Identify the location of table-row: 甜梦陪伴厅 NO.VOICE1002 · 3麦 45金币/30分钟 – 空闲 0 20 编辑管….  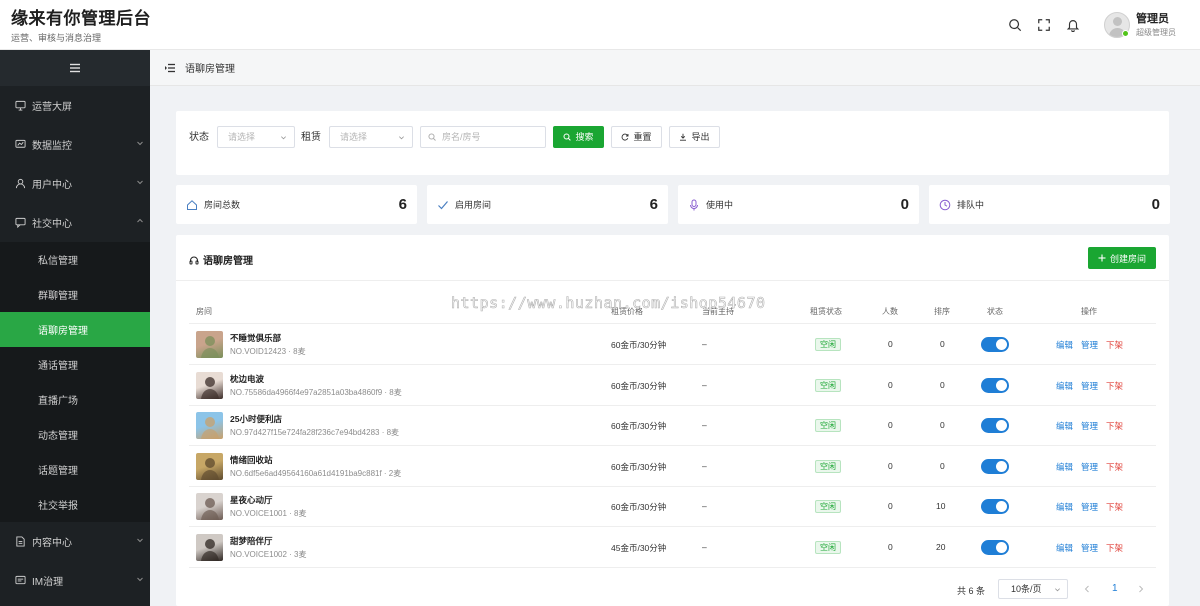
(672, 547).